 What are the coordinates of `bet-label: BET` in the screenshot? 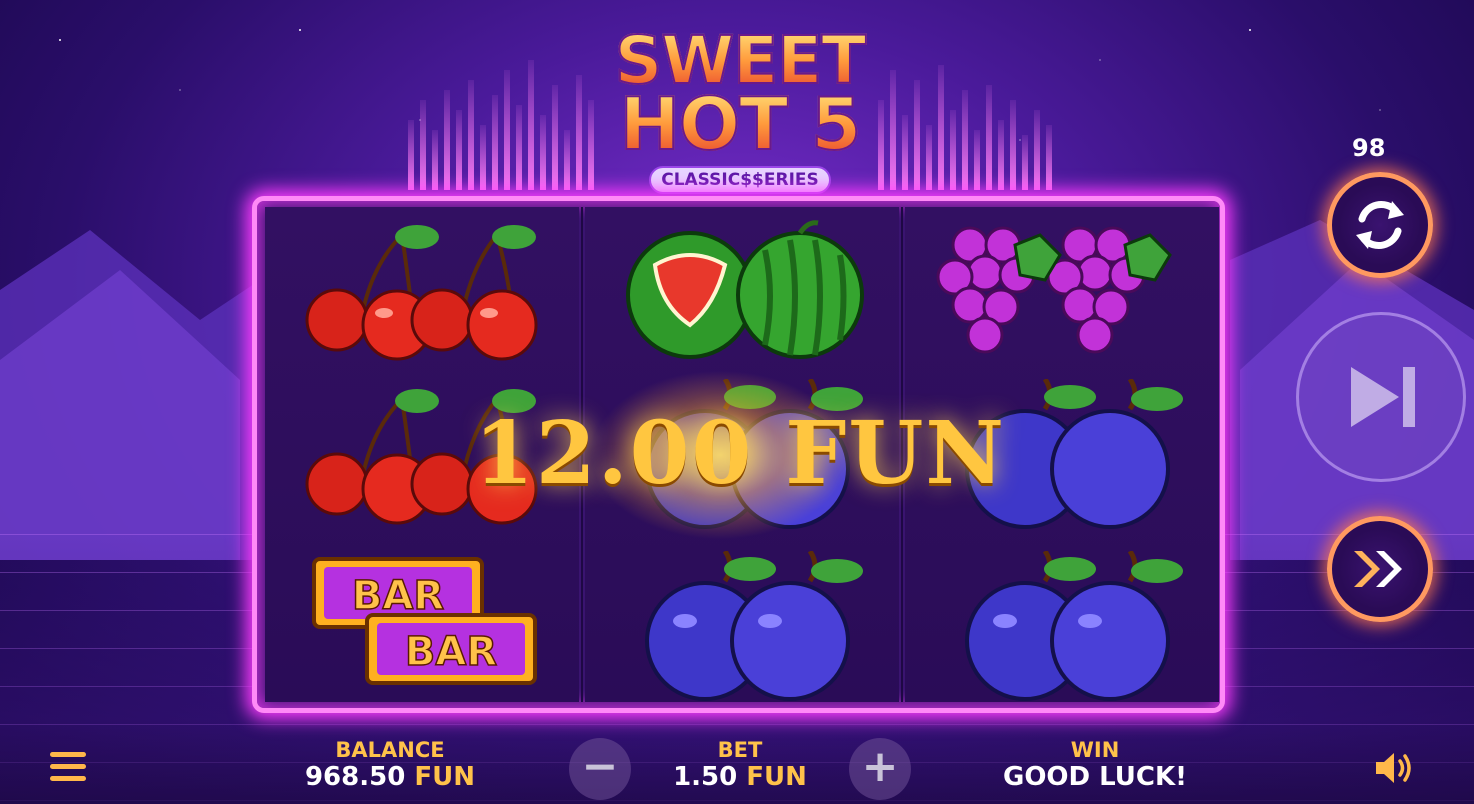 It's located at (740, 750).